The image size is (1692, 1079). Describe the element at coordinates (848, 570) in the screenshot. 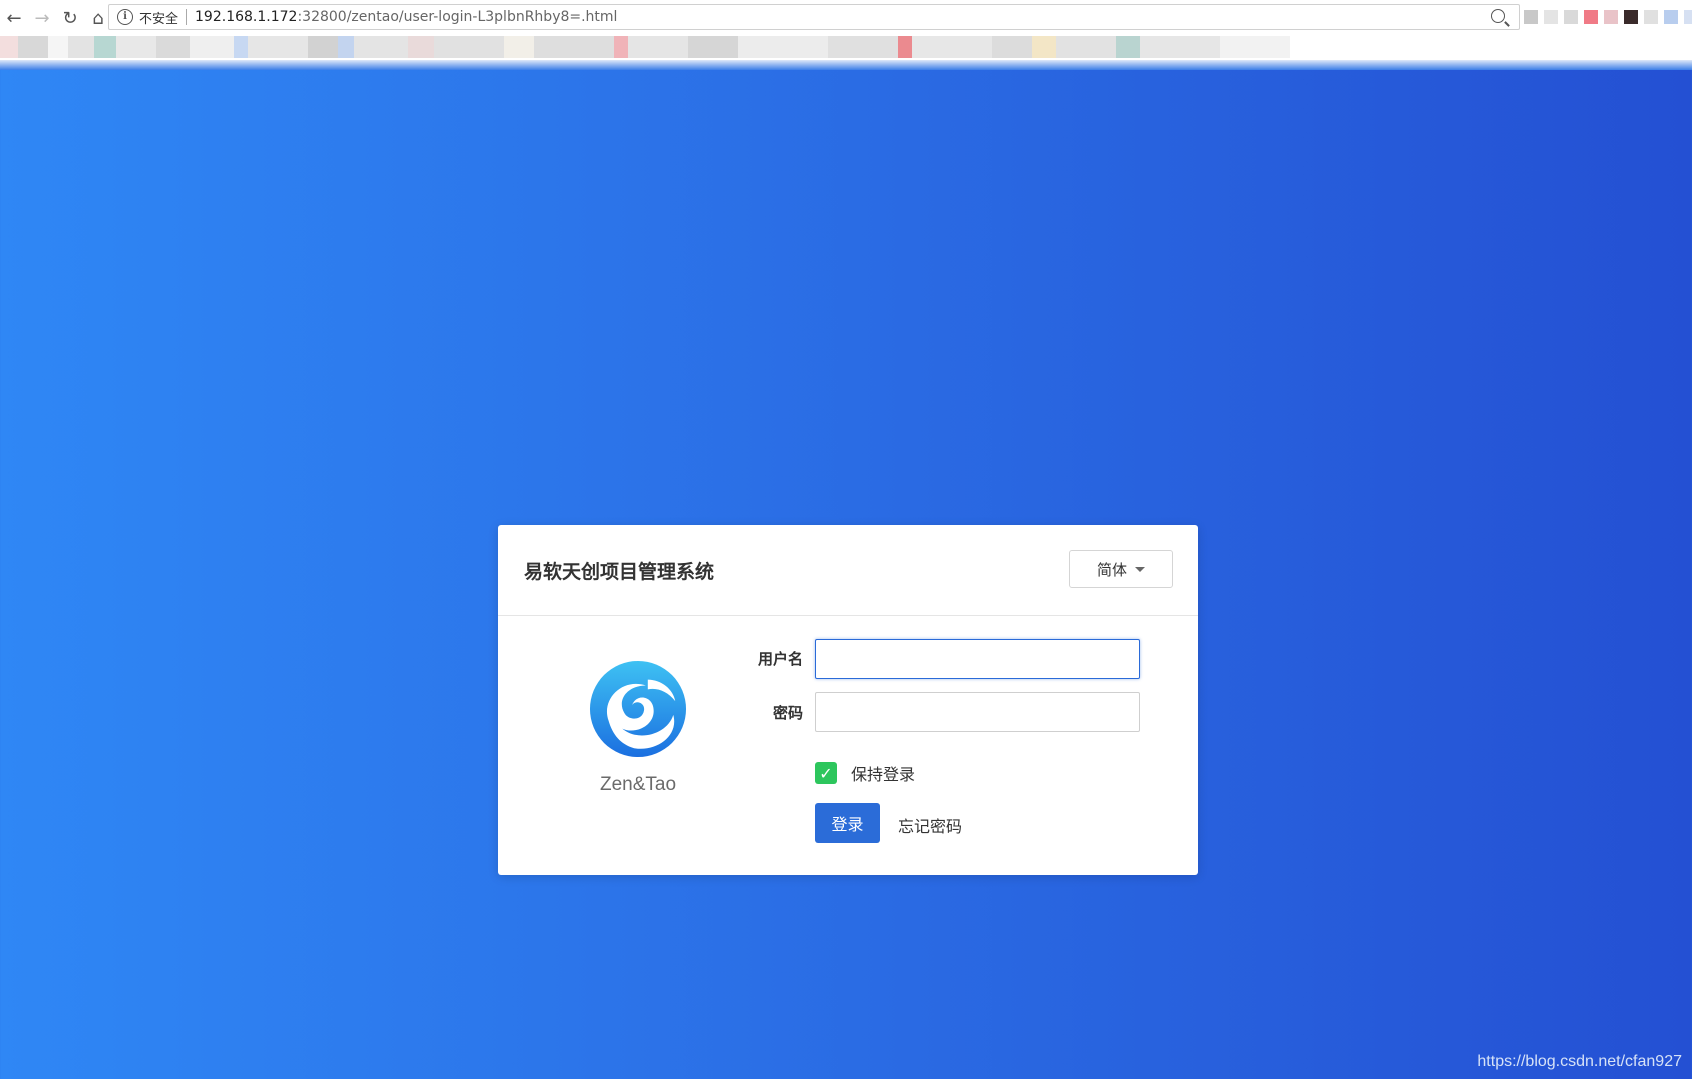

I see `login-panel-header: 易软天创项目管理系统 简体` at that location.